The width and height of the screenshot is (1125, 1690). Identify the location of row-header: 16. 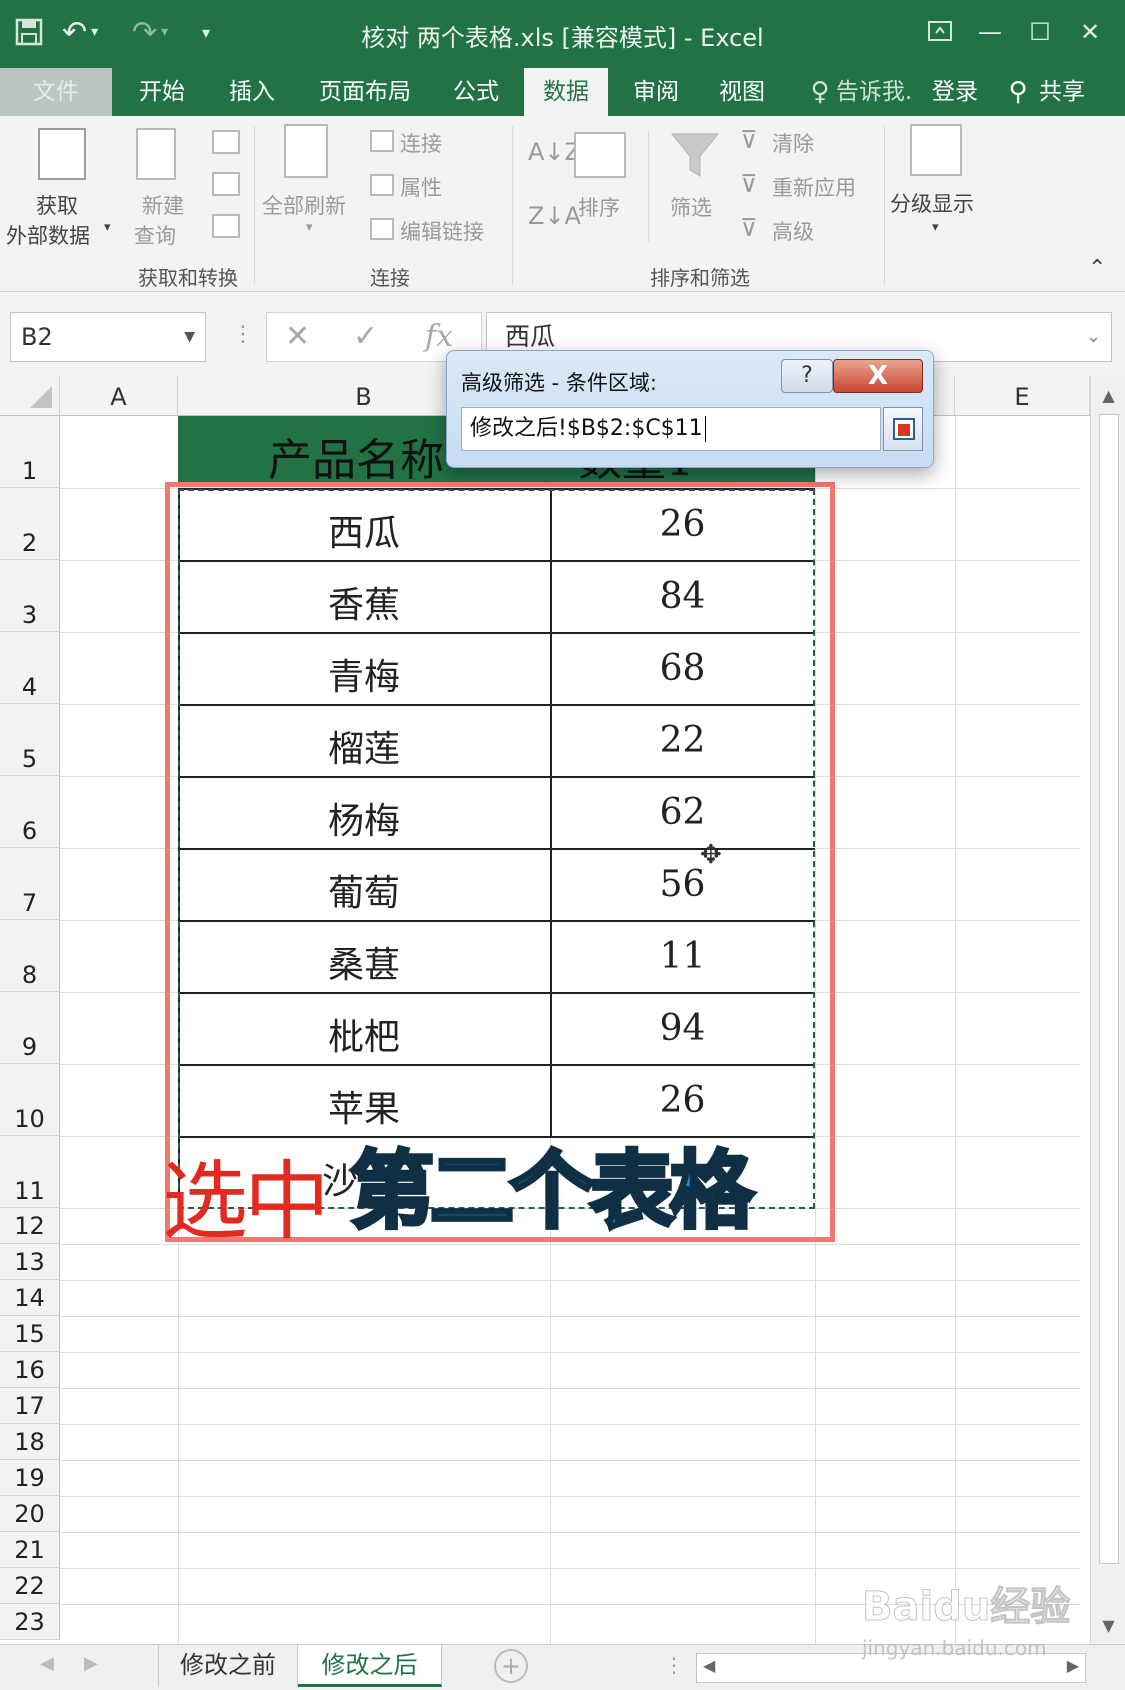
(30, 1370).